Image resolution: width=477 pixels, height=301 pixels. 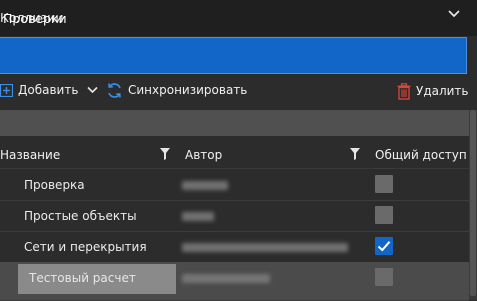 I want to click on add-button-label: Добавить, so click(x=48, y=90).